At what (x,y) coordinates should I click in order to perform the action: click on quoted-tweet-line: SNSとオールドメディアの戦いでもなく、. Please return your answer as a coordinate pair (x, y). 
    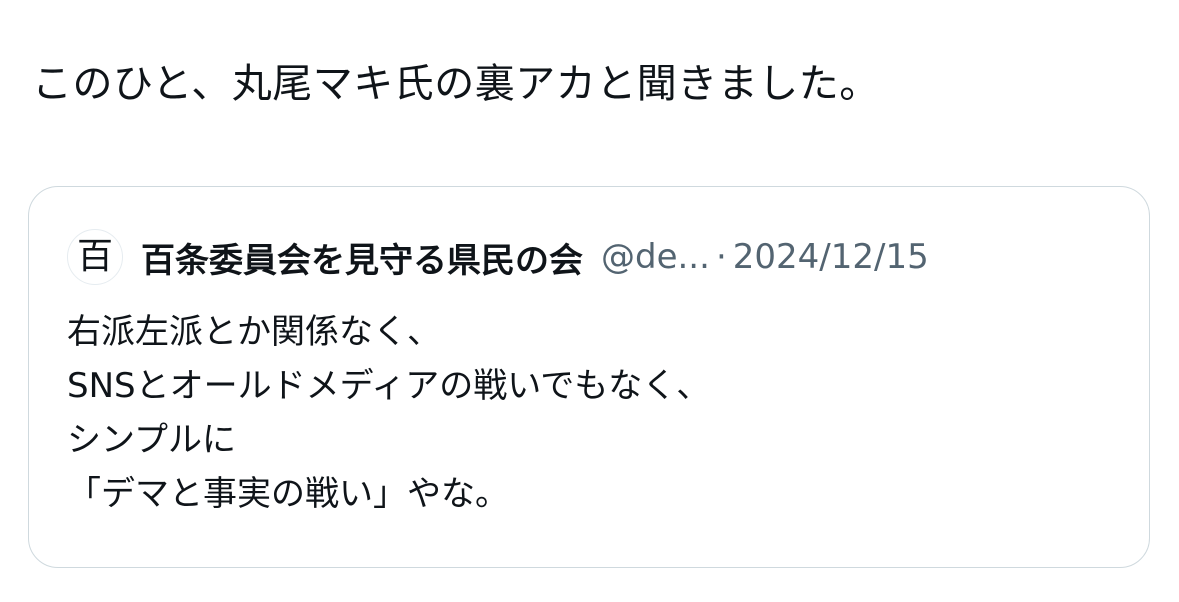
    Looking at the image, I should click on (389, 386).